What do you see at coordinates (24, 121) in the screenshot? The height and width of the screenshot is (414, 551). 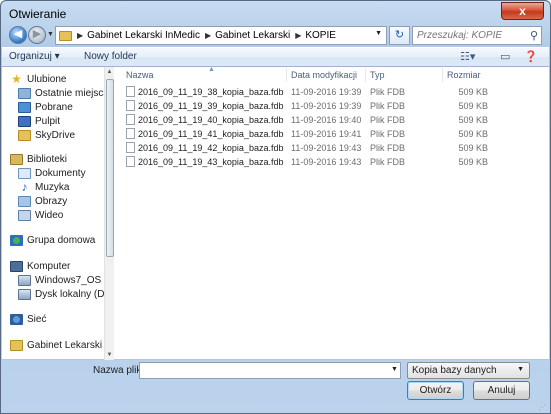 I see `desktop-icon` at bounding box center [24, 121].